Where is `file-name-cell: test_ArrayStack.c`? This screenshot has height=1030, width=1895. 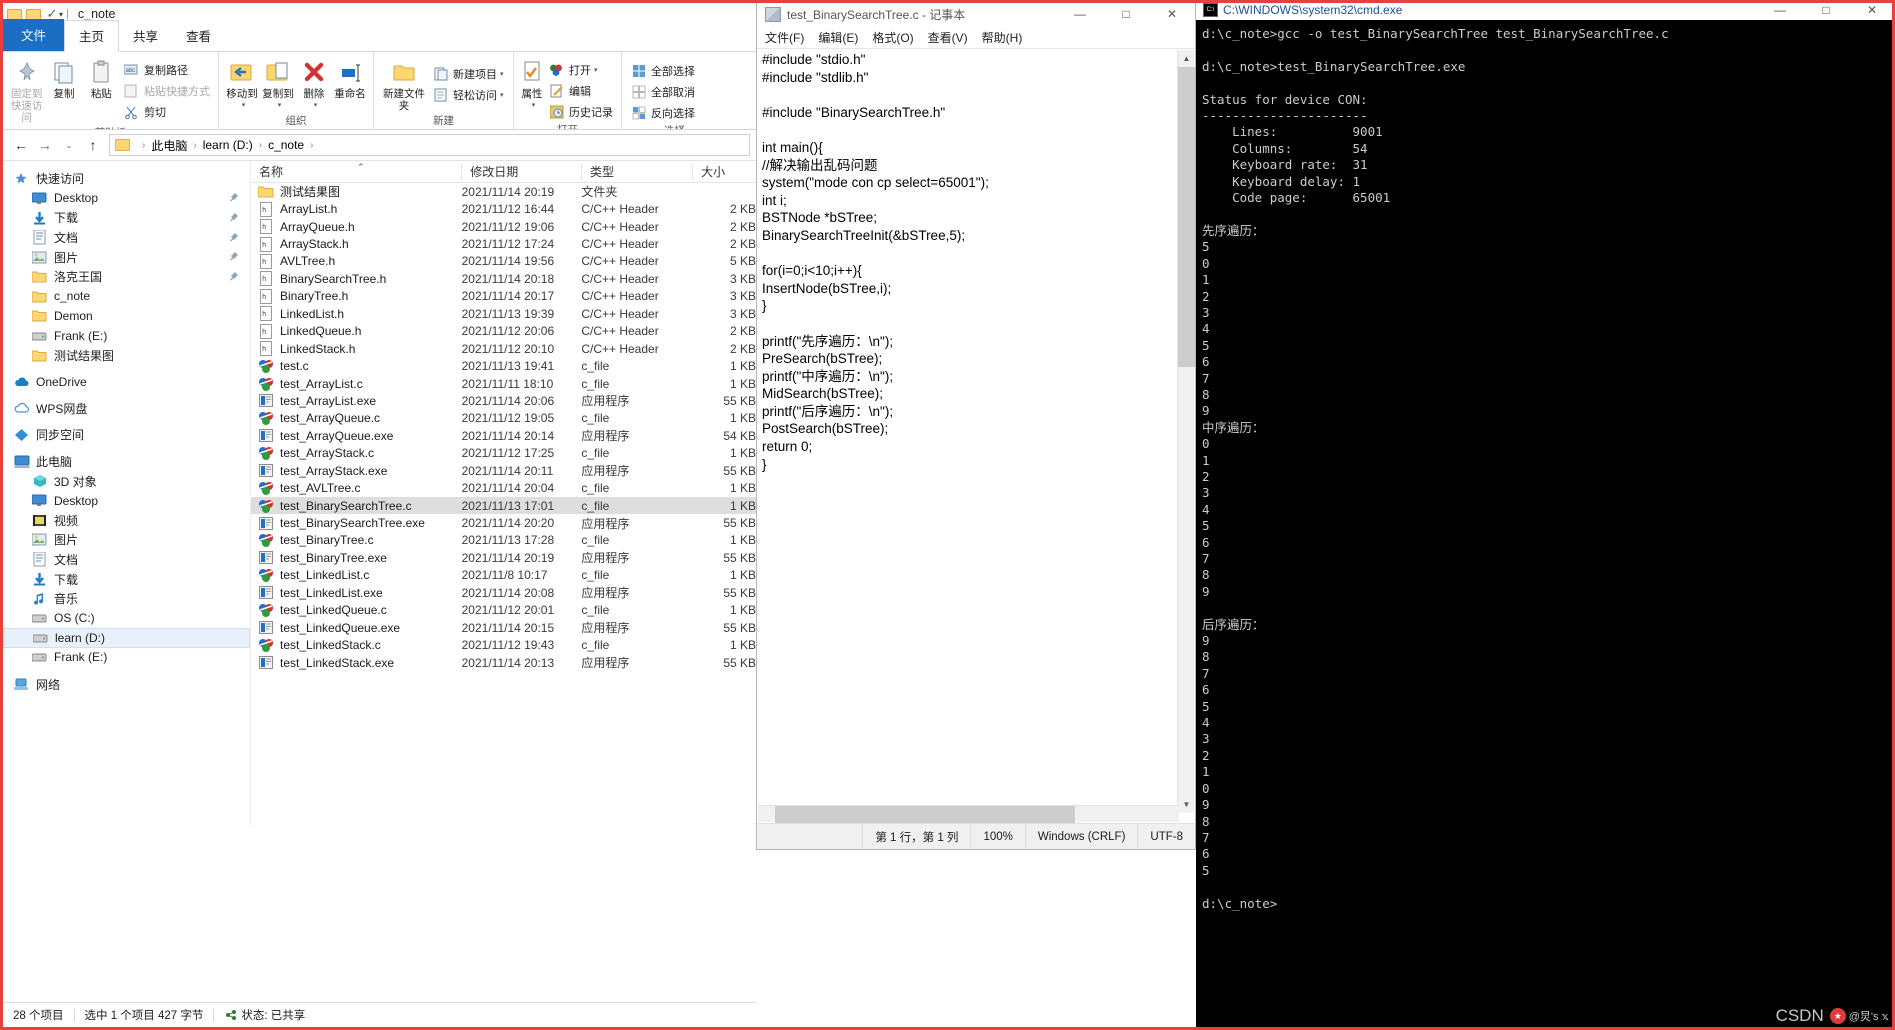
file-name-cell: test_ArrayStack.c is located at coordinates (356, 453).